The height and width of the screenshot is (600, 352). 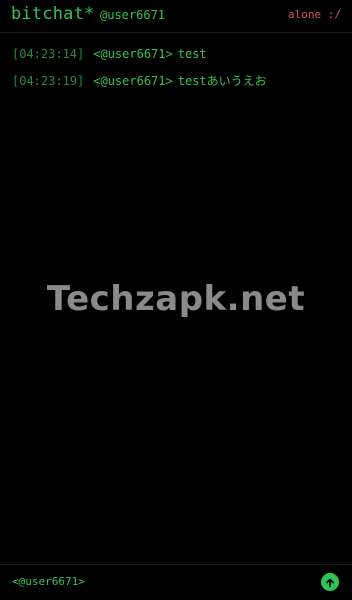 What do you see at coordinates (52, 14) in the screenshot?
I see `app-title: bitchat*` at bounding box center [52, 14].